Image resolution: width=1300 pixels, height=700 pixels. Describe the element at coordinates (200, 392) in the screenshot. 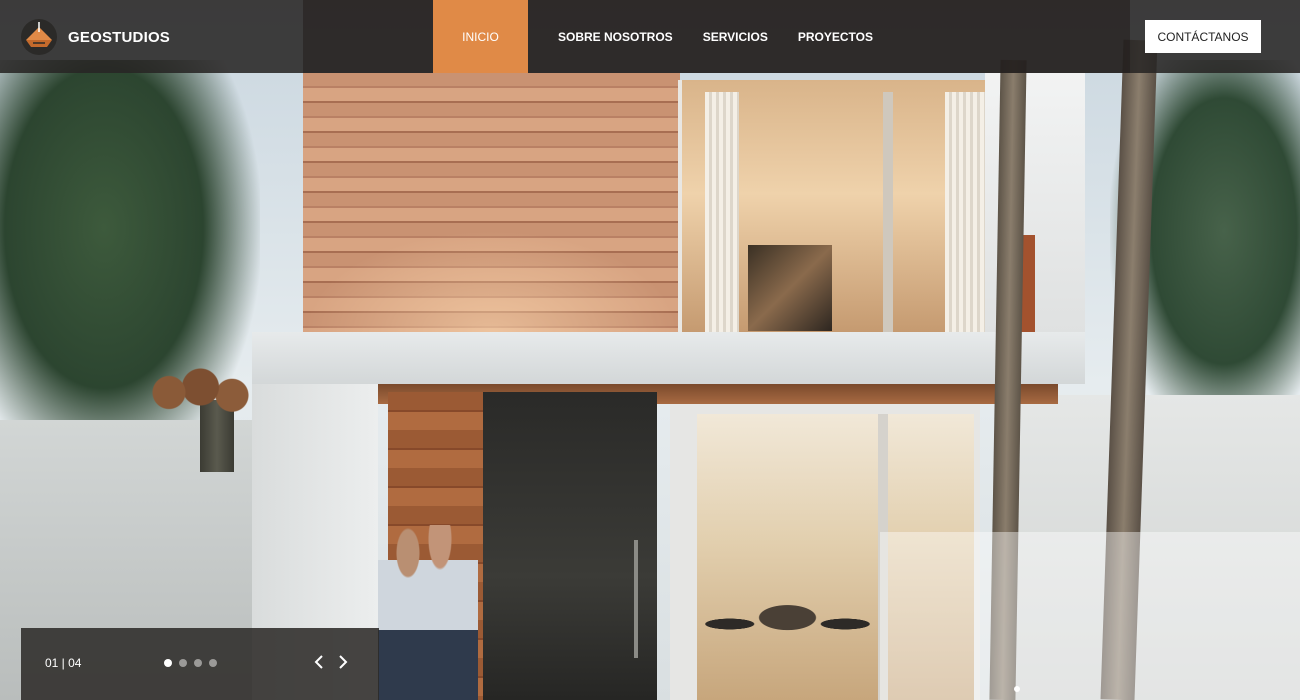

I see `palm-fruit-cluster` at that location.